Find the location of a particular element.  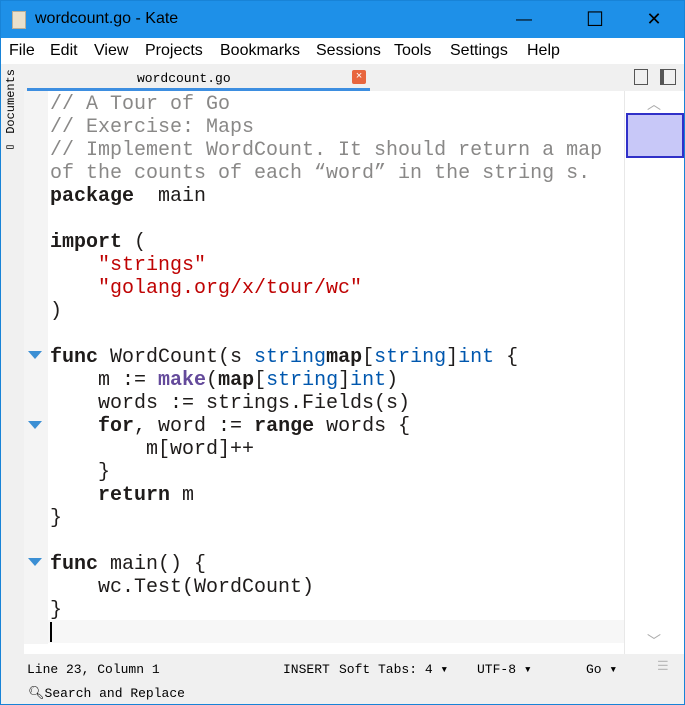

menu-tools: Tools is located at coordinates (412, 51).